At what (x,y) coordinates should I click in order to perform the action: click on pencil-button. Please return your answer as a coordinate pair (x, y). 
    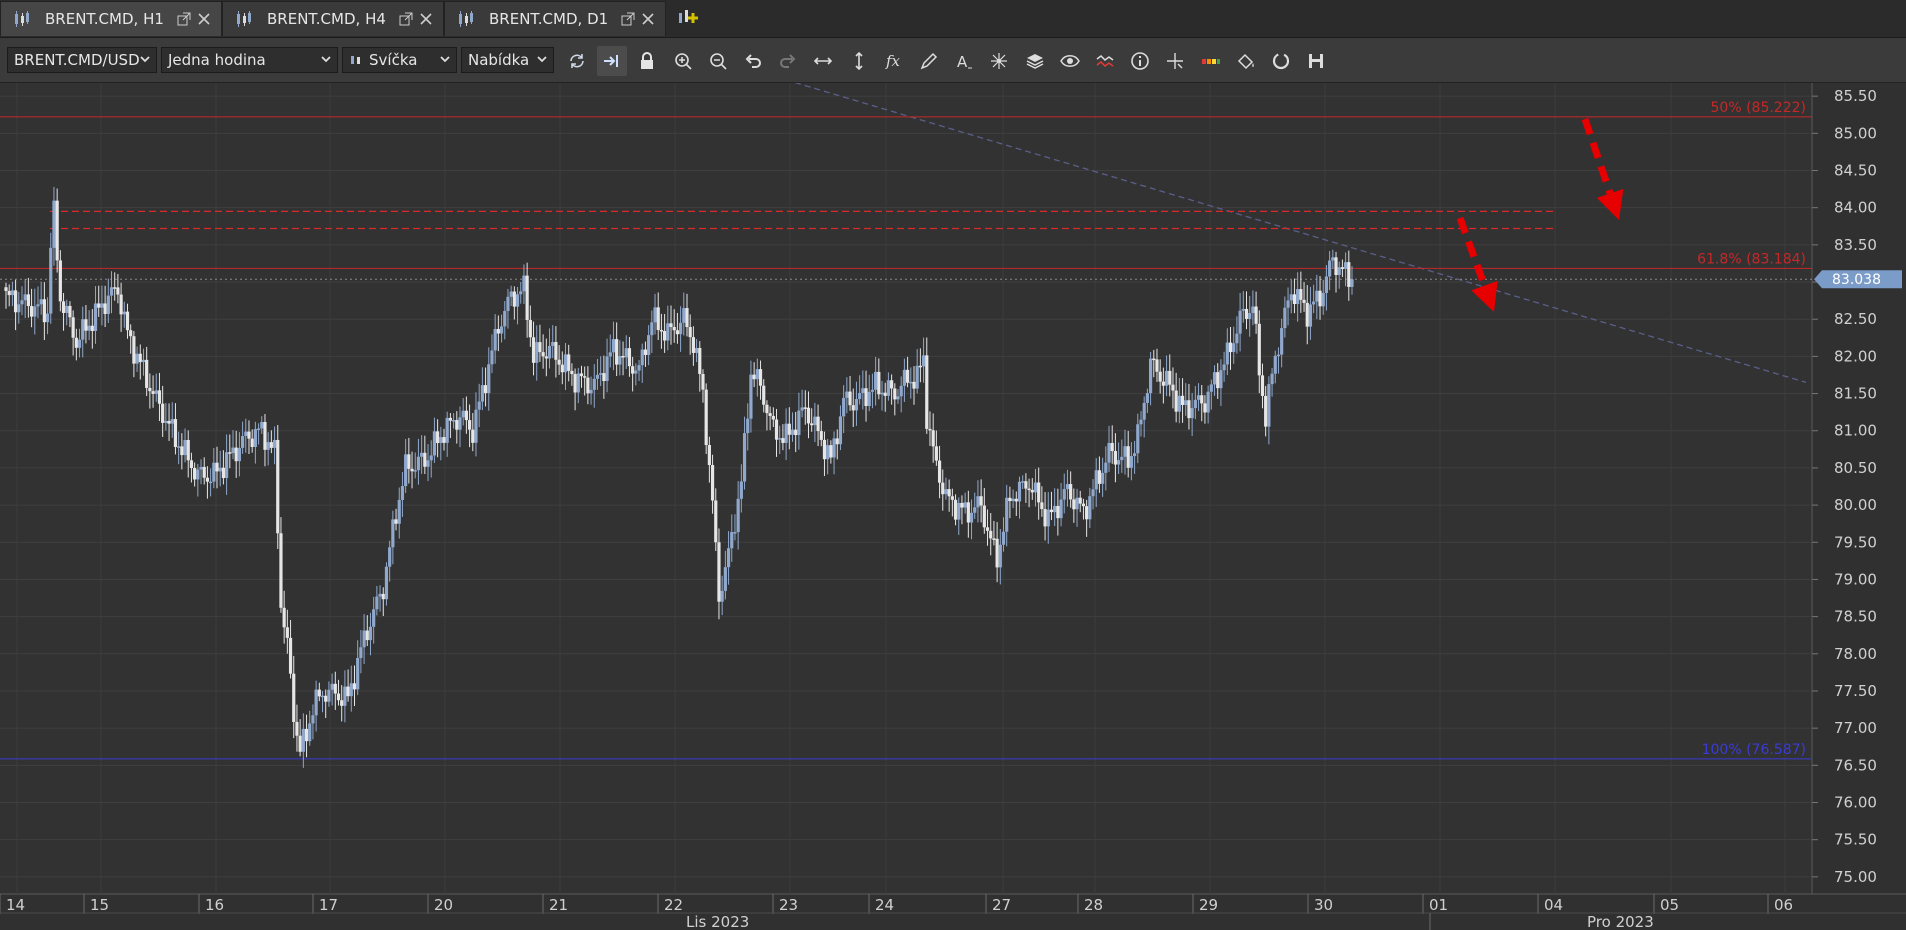
    Looking at the image, I should click on (929, 61).